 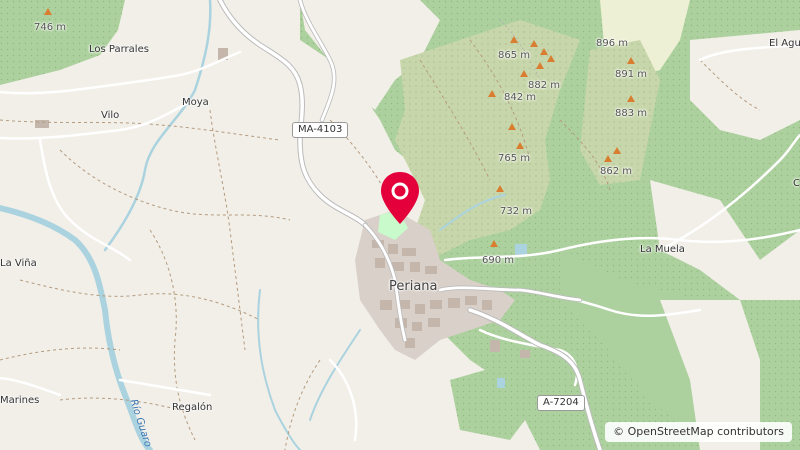 What do you see at coordinates (514, 158) in the screenshot?
I see `peak-label: 765 m` at bounding box center [514, 158].